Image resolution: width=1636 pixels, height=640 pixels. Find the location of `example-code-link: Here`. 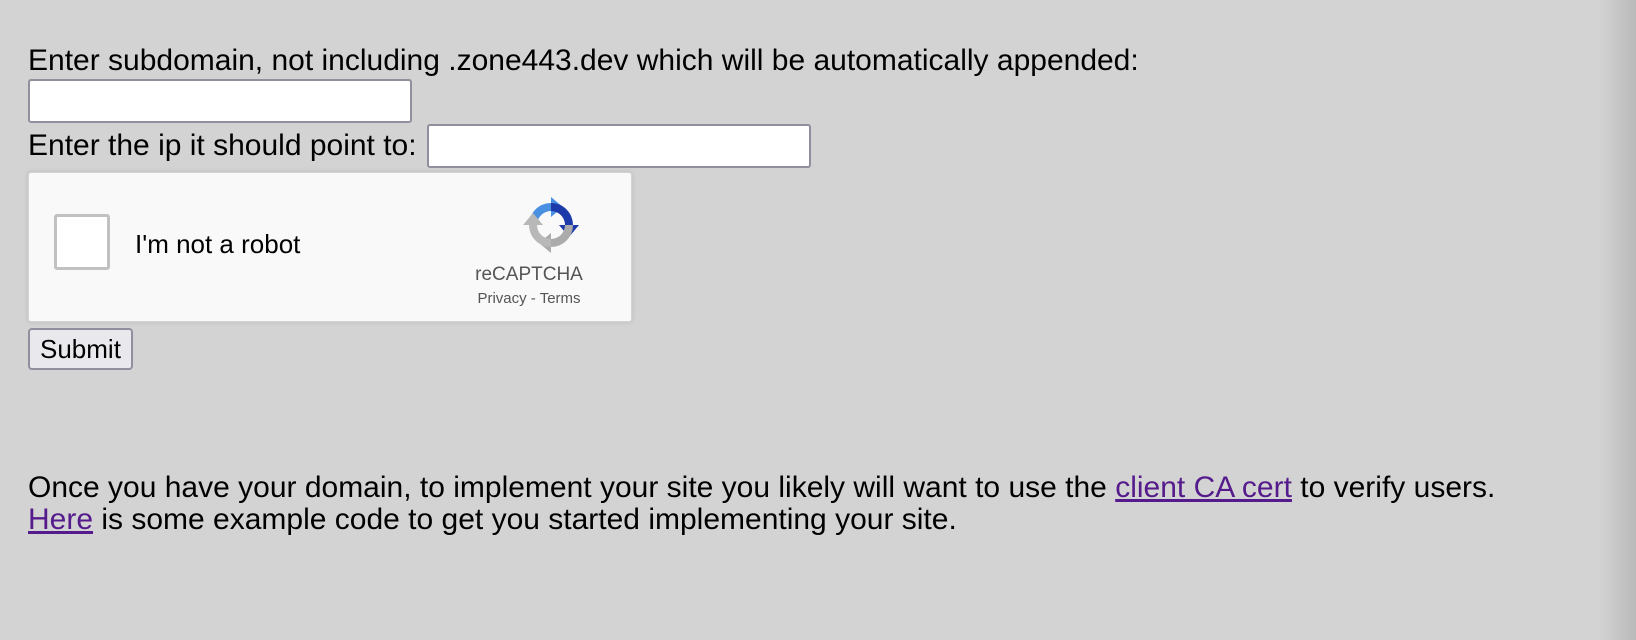

example-code-link: Here is located at coordinates (60, 519).